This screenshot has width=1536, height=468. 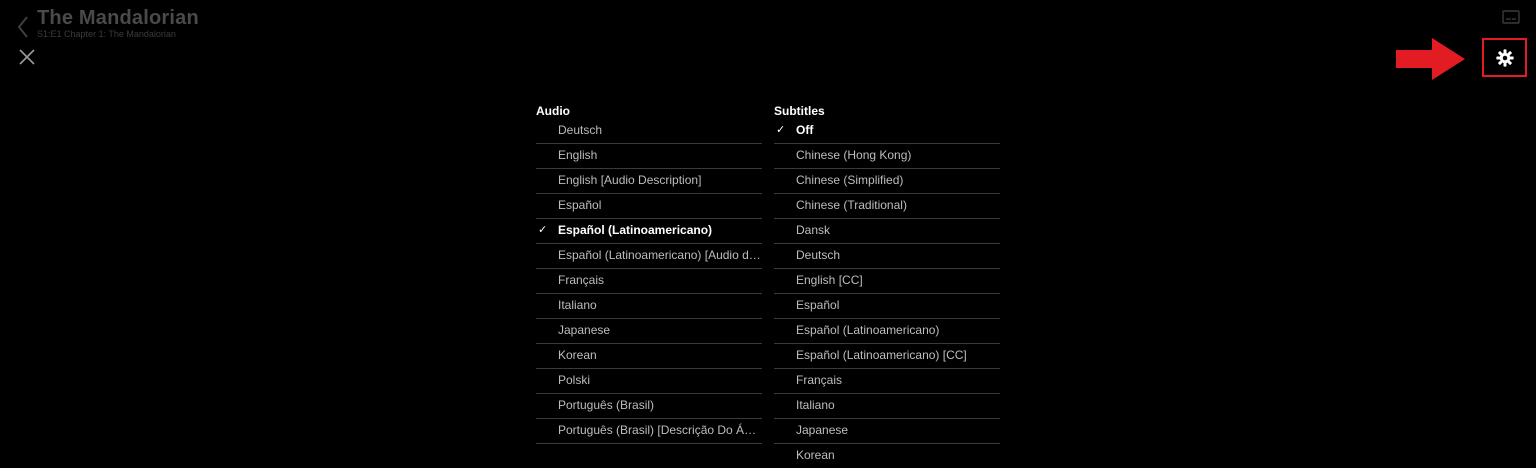 I want to click on subtitle-option-label: English [CC], so click(x=829, y=280).